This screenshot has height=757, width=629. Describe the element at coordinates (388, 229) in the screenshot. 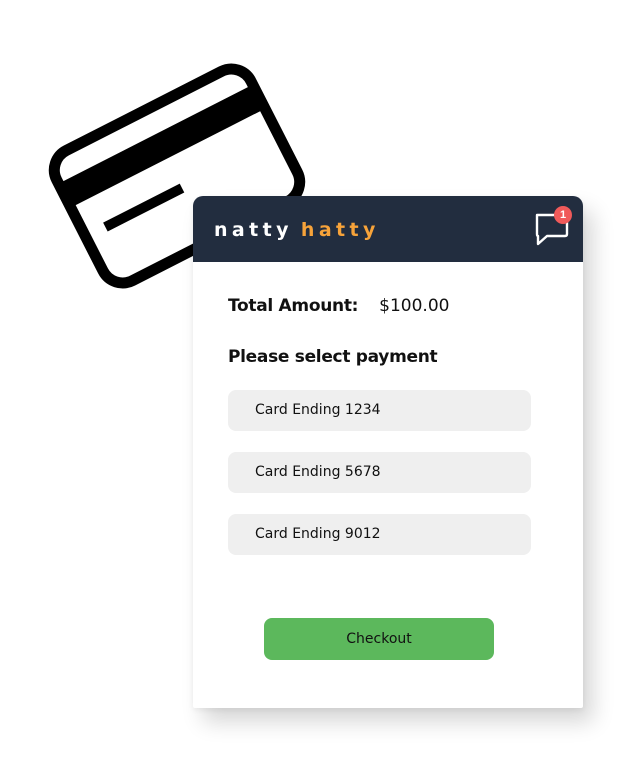

I see `header-bar: natty hatty 1` at that location.